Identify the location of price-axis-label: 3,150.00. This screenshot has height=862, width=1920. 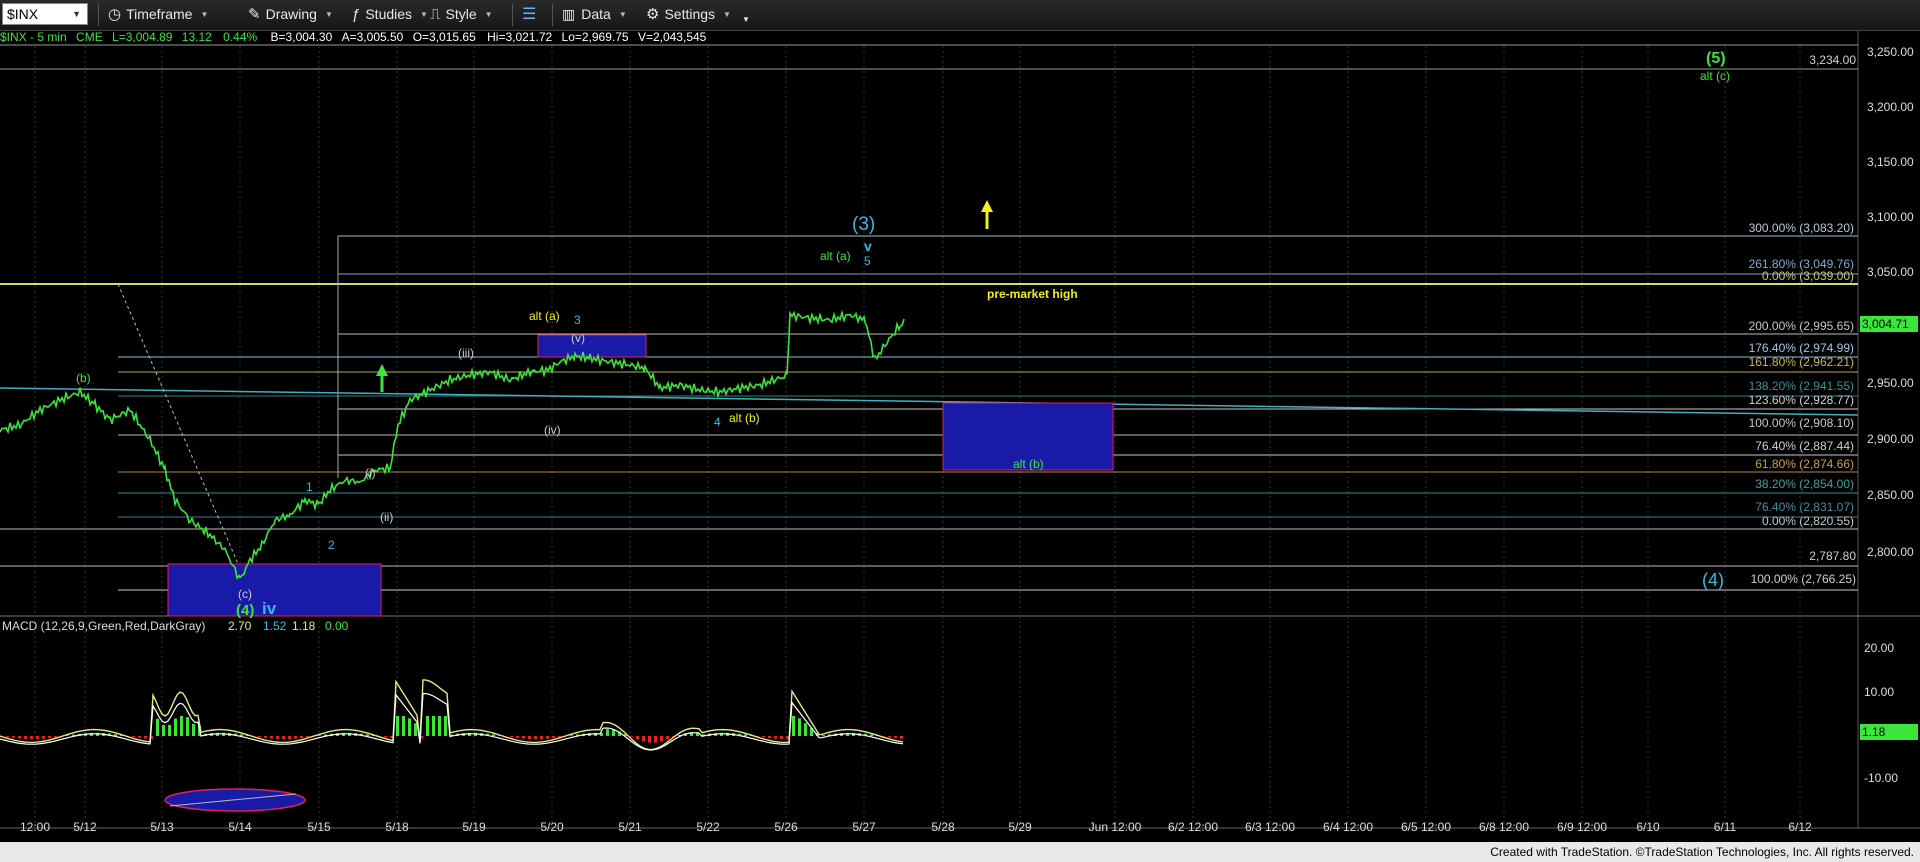
(1890, 162).